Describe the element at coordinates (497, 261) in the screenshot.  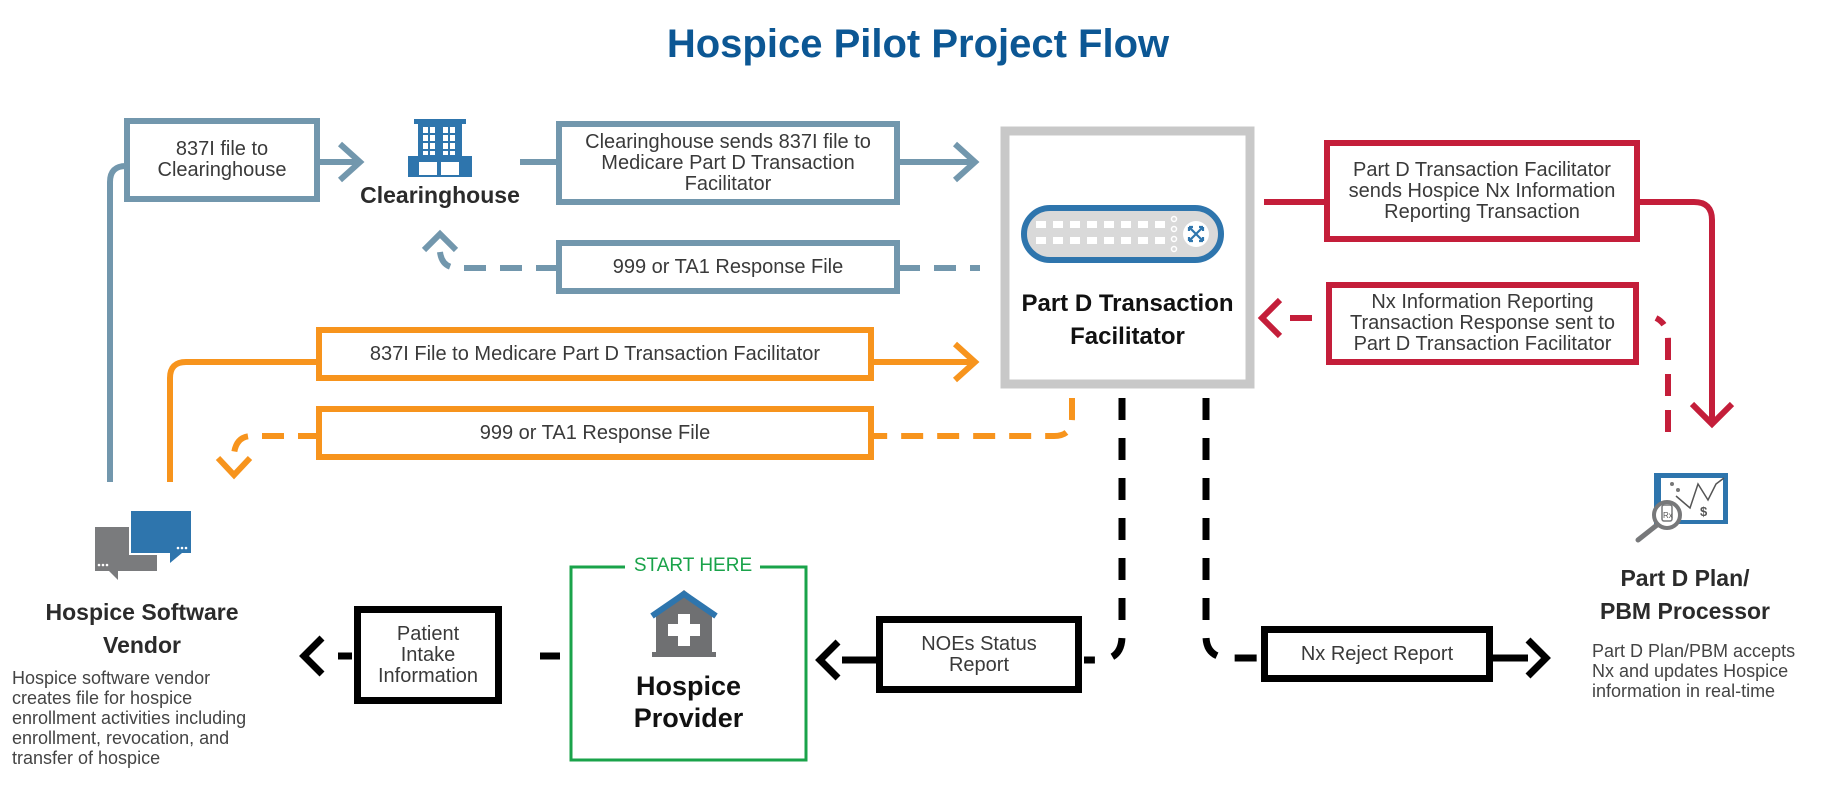
I see `connector-response-blue-left` at that location.